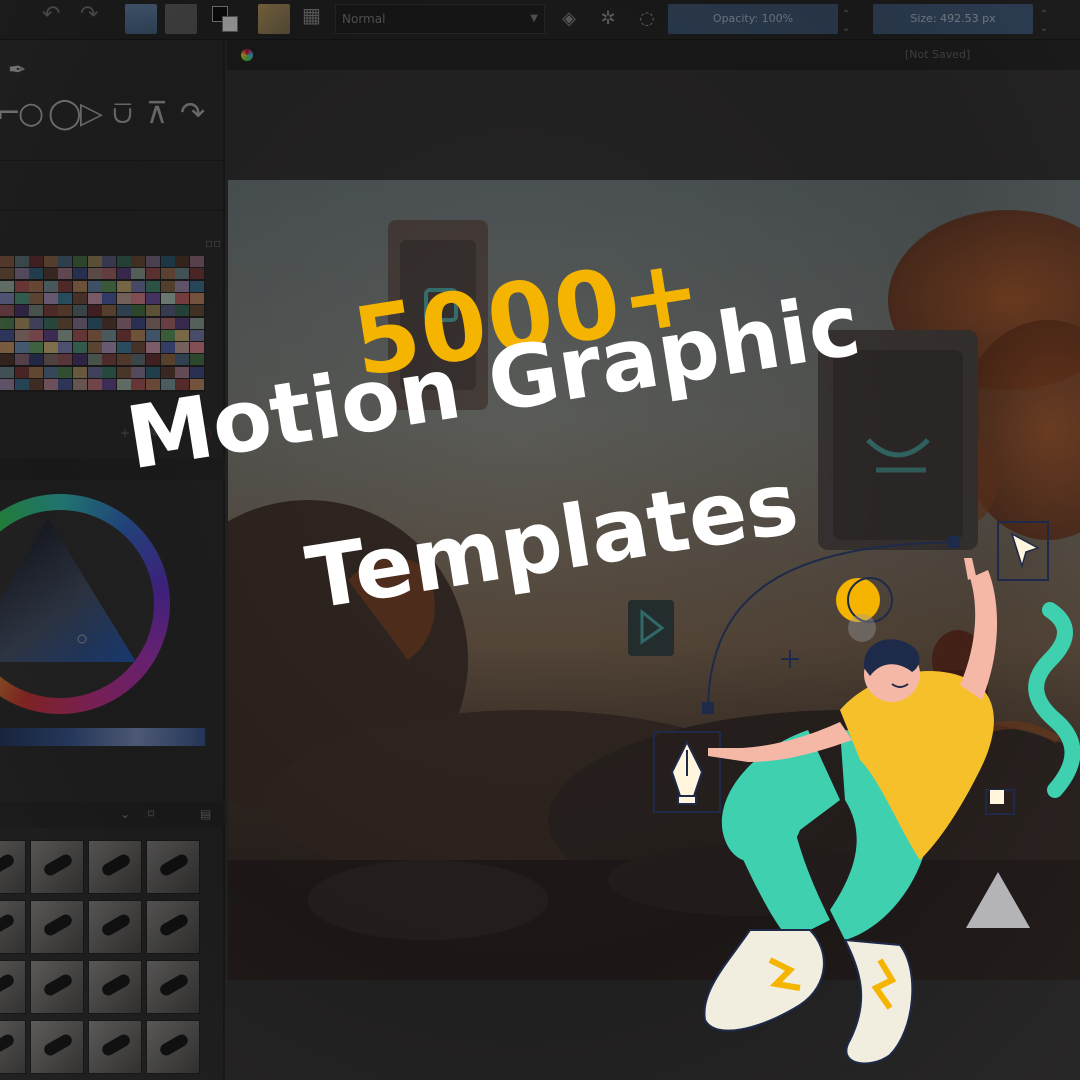  What do you see at coordinates (274, 19) in the screenshot?
I see `brush-preset-button` at bounding box center [274, 19].